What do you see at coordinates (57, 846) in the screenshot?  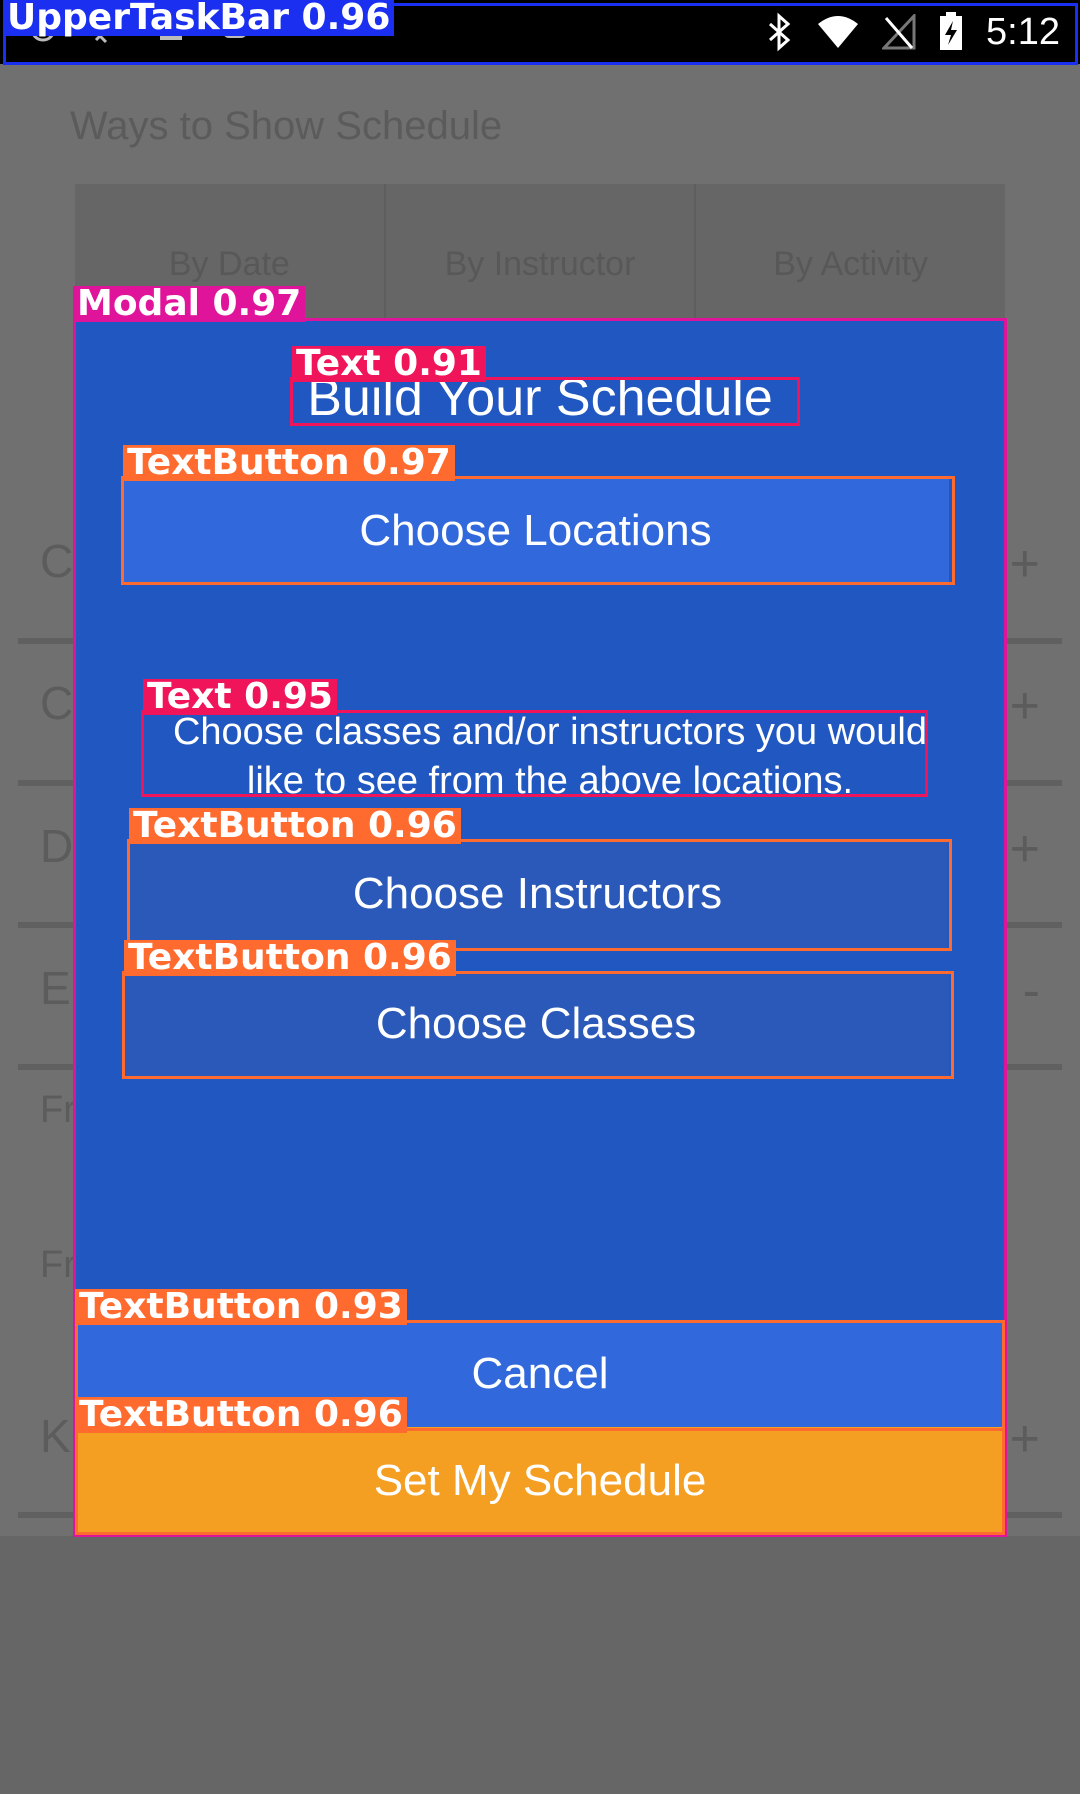 I see `background-row-label: D` at bounding box center [57, 846].